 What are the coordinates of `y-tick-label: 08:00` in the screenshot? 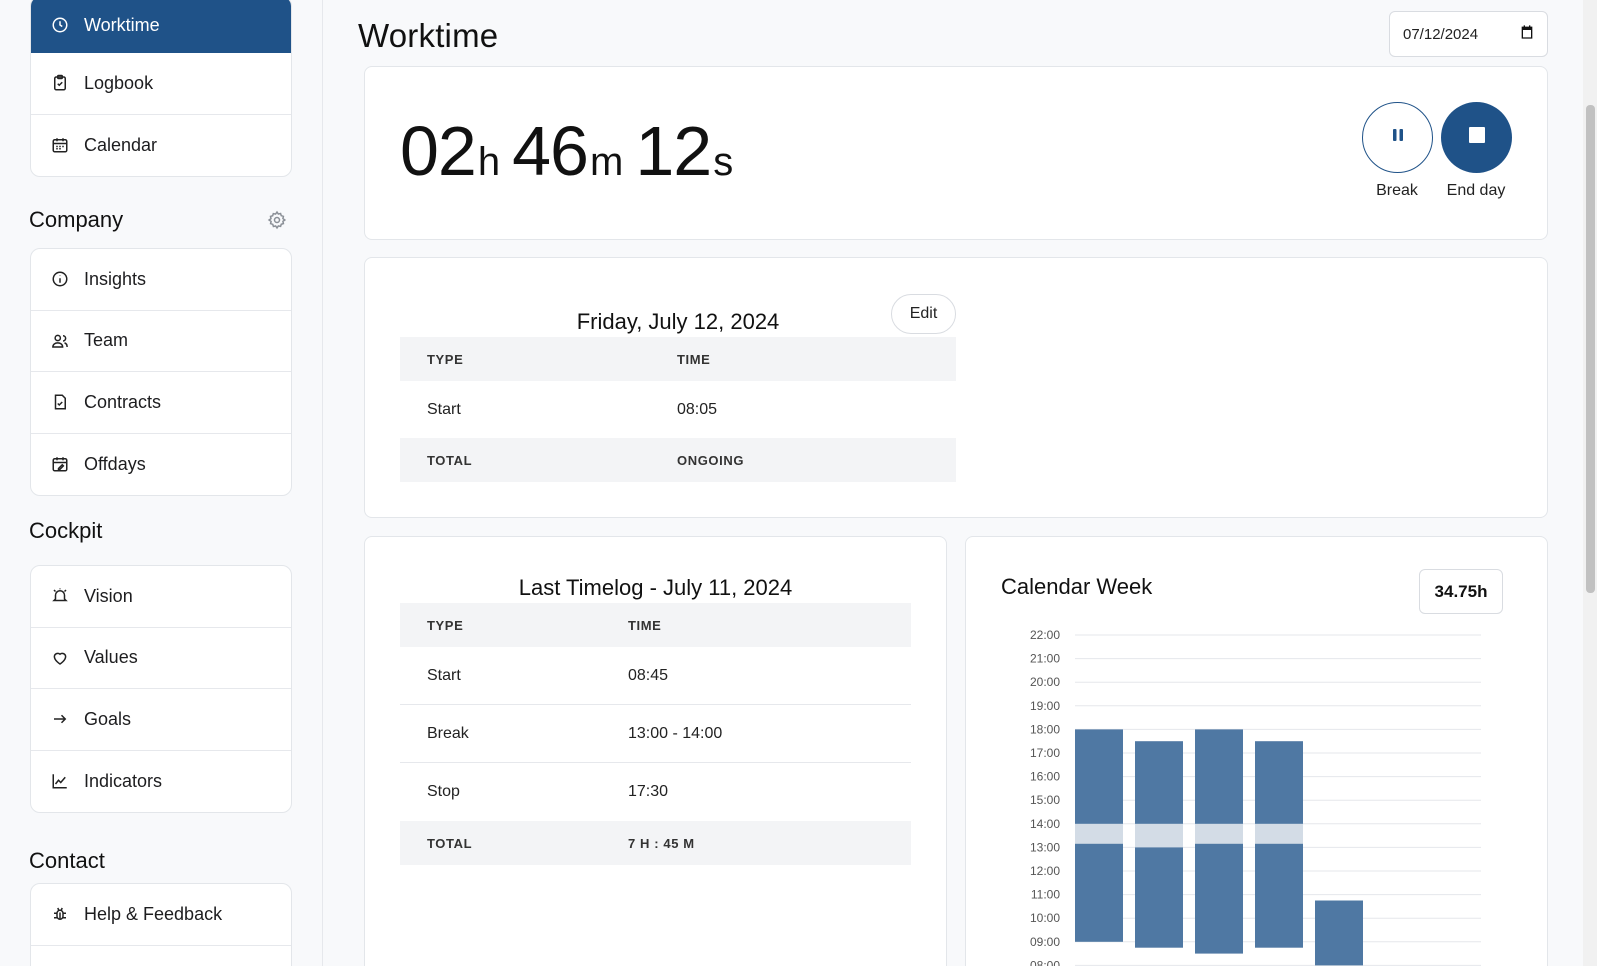 It's located at (1045, 962).